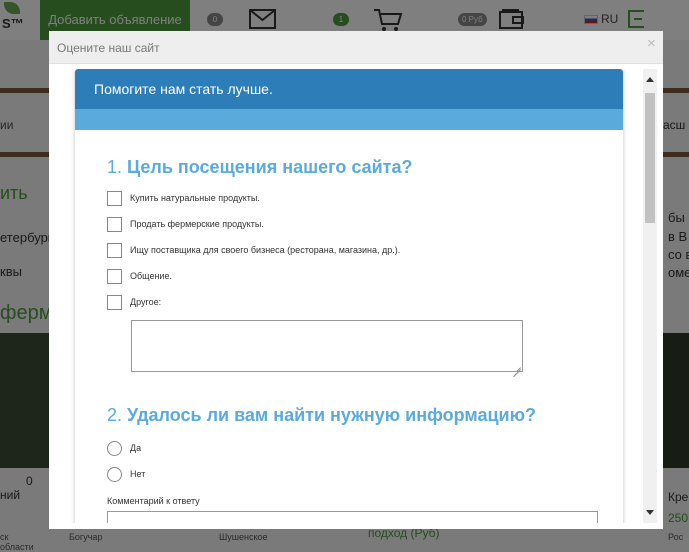 Image resolution: width=689 pixels, height=552 pixels. Describe the element at coordinates (153, 501) in the screenshot. I see `comment-label: Комментарий к ответу` at that location.